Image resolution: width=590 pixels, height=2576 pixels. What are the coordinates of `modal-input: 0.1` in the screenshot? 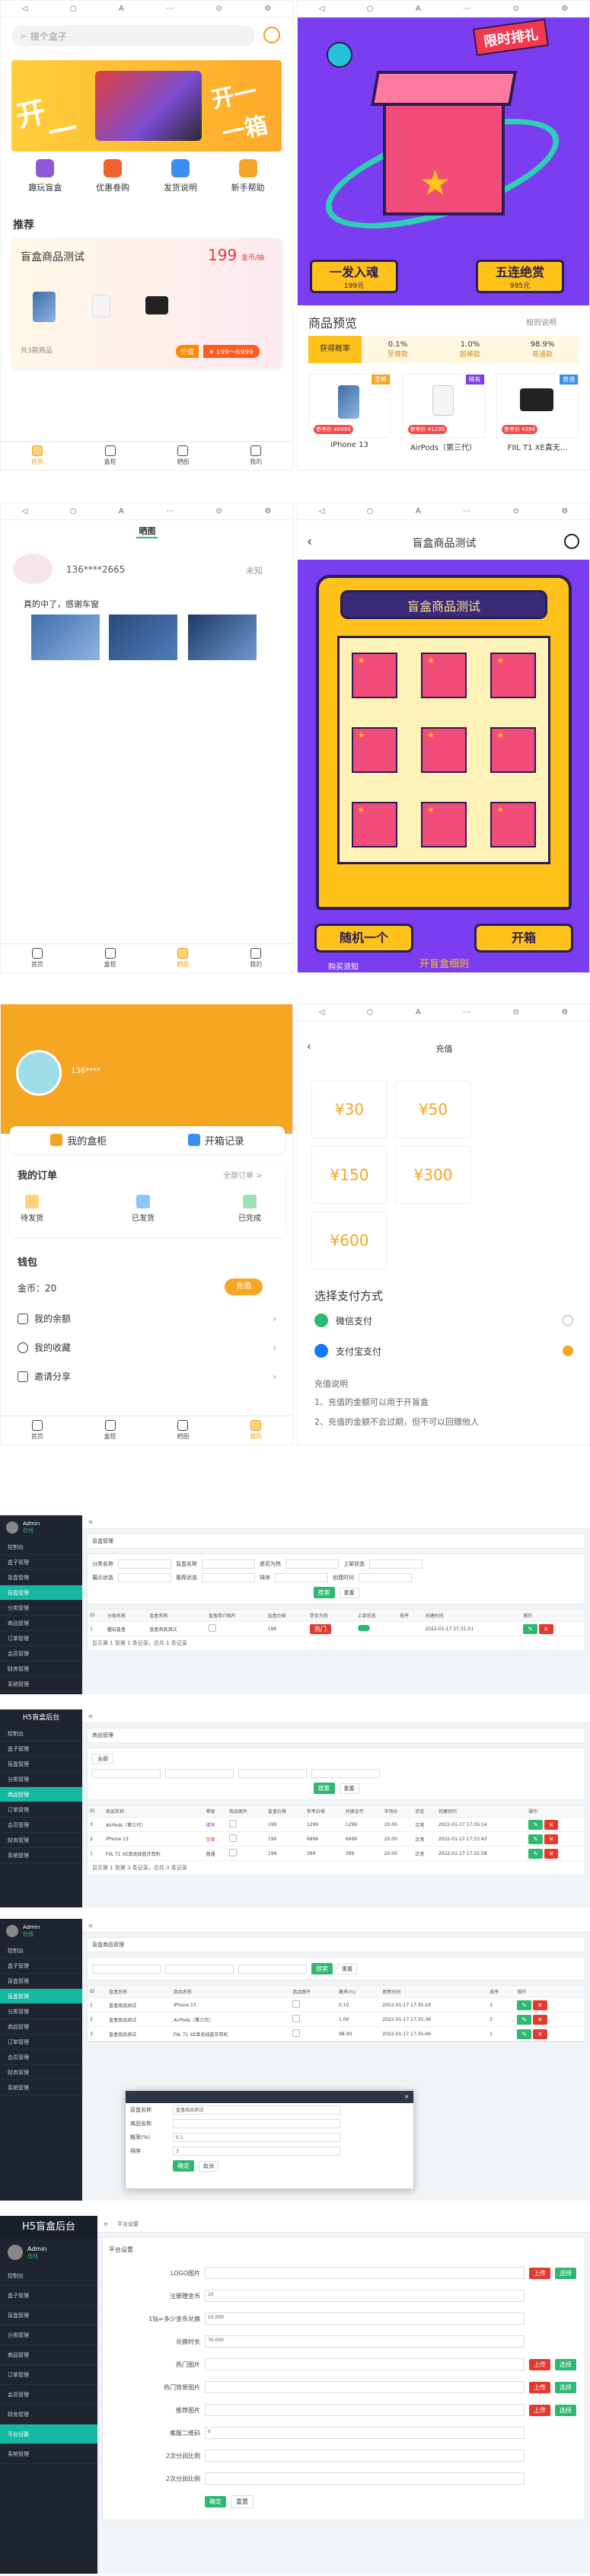 It's located at (256, 2137).